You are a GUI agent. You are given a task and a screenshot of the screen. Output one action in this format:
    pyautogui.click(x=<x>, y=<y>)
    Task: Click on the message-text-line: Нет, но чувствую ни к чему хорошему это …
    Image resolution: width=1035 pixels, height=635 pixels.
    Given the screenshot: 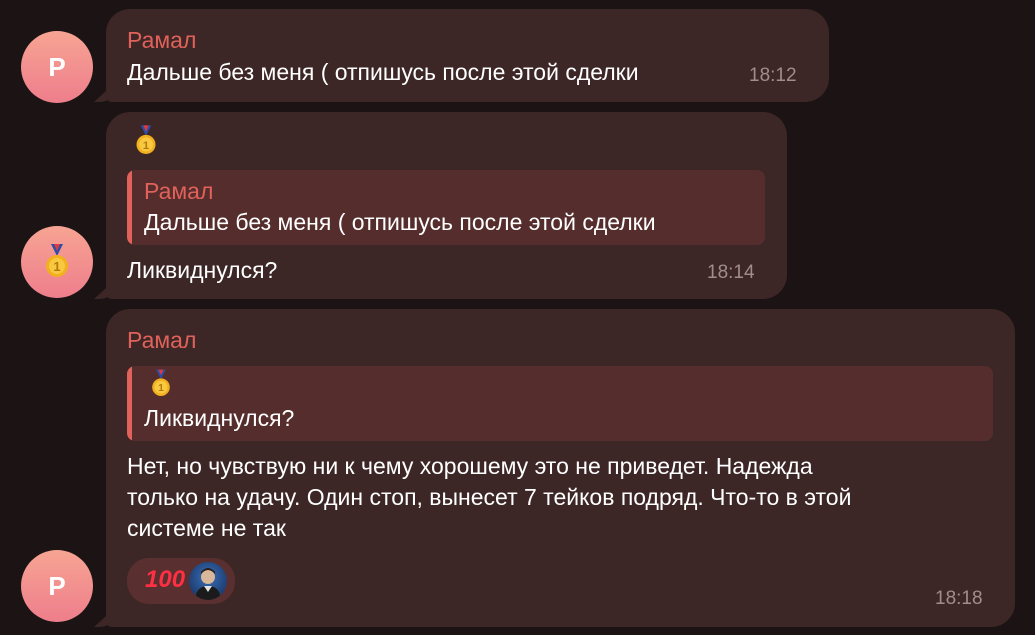 What is the action you would take?
    pyautogui.click(x=470, y=466)
    